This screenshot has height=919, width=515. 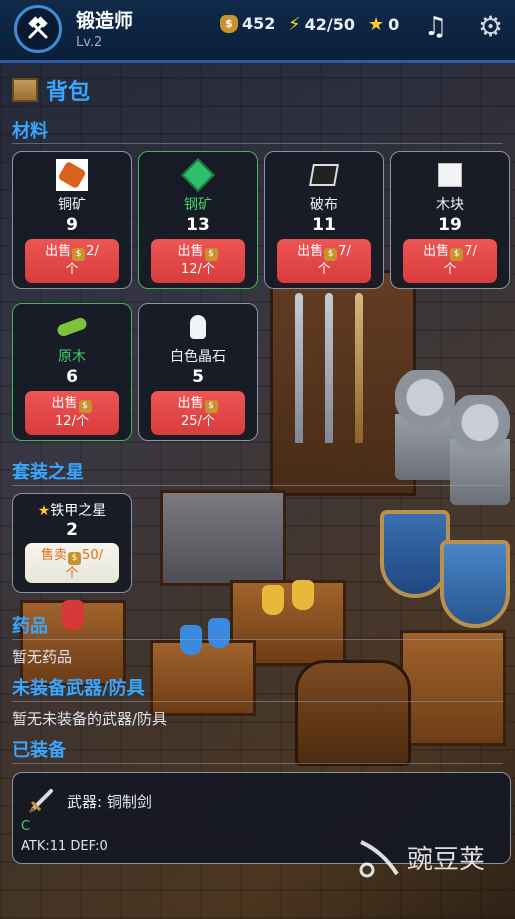 I want to click on player-title: 锻造师, so click(x=105, y=21).